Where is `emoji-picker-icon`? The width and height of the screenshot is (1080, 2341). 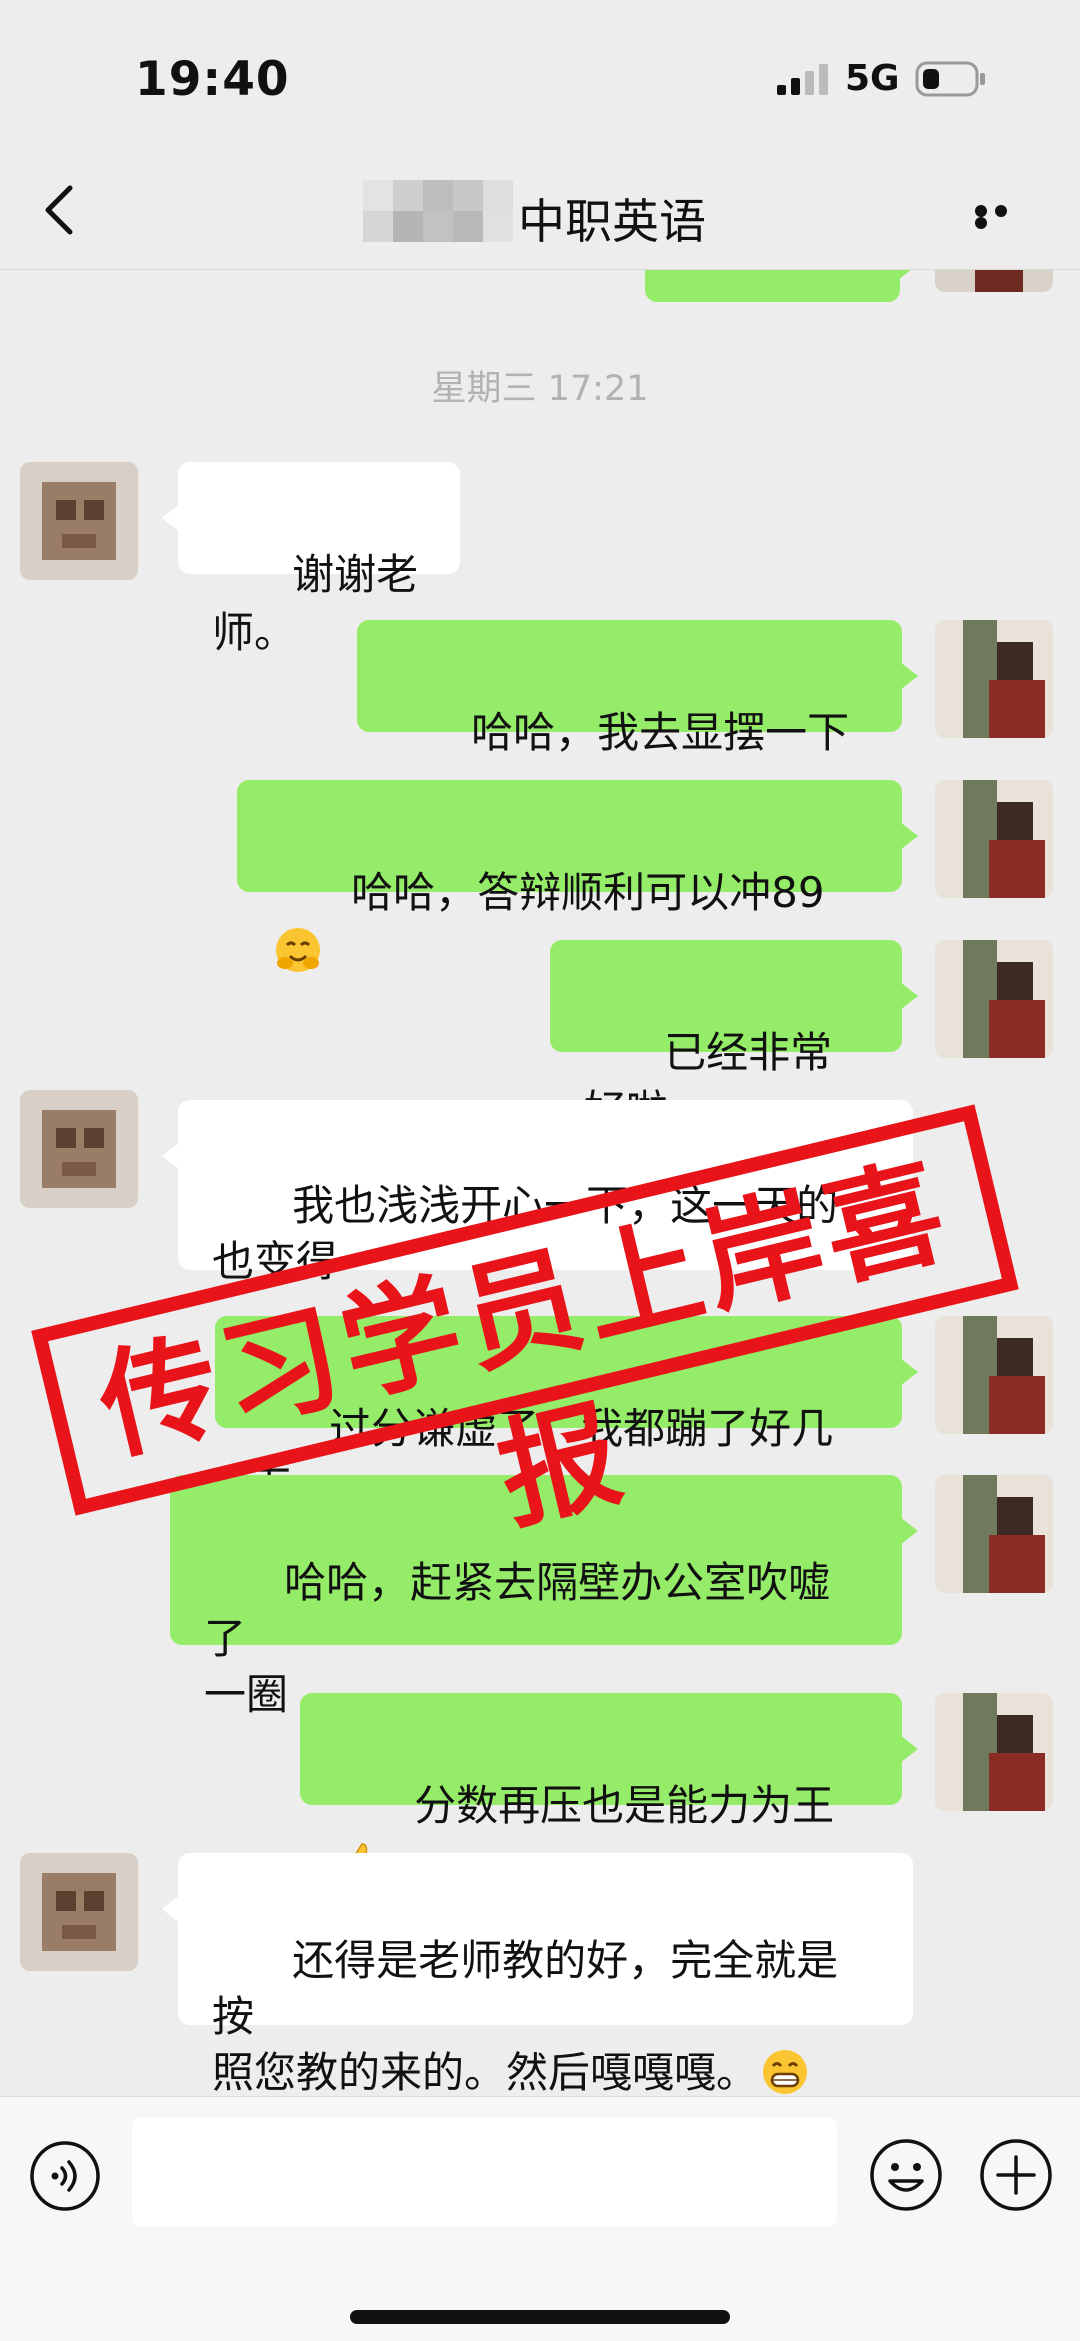 emoji-picker-icon is located at coordinates (906, 2175).